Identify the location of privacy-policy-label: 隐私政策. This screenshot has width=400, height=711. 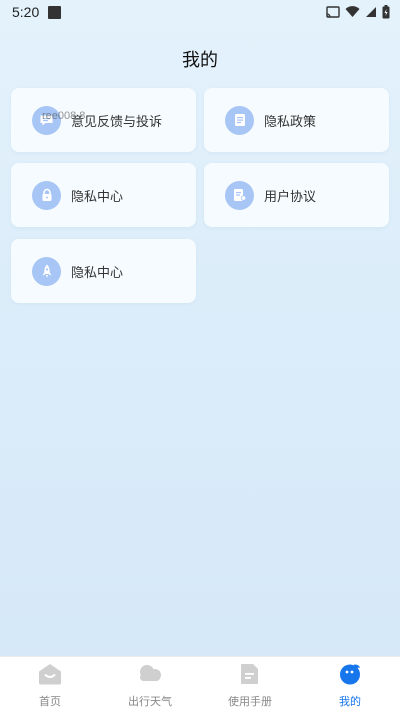
(290, 122).